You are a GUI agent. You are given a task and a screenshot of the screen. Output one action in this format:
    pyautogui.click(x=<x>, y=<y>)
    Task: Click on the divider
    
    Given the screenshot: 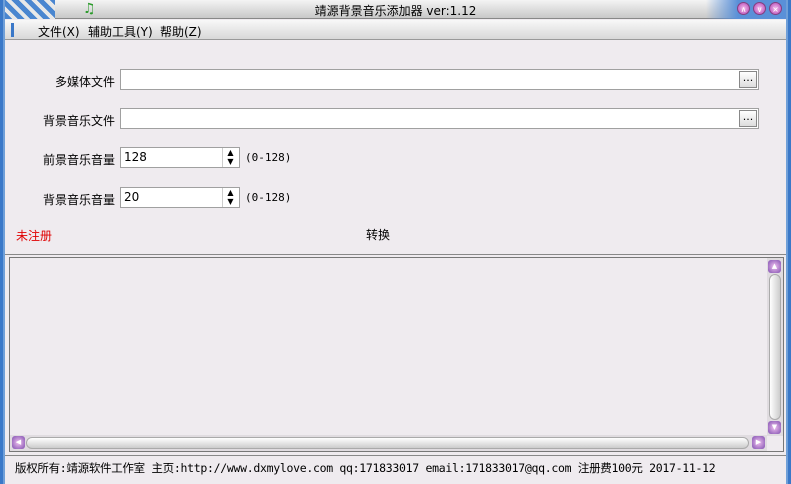 What is the action you would take?
    pyautogui.click(x=395, y=254)
    